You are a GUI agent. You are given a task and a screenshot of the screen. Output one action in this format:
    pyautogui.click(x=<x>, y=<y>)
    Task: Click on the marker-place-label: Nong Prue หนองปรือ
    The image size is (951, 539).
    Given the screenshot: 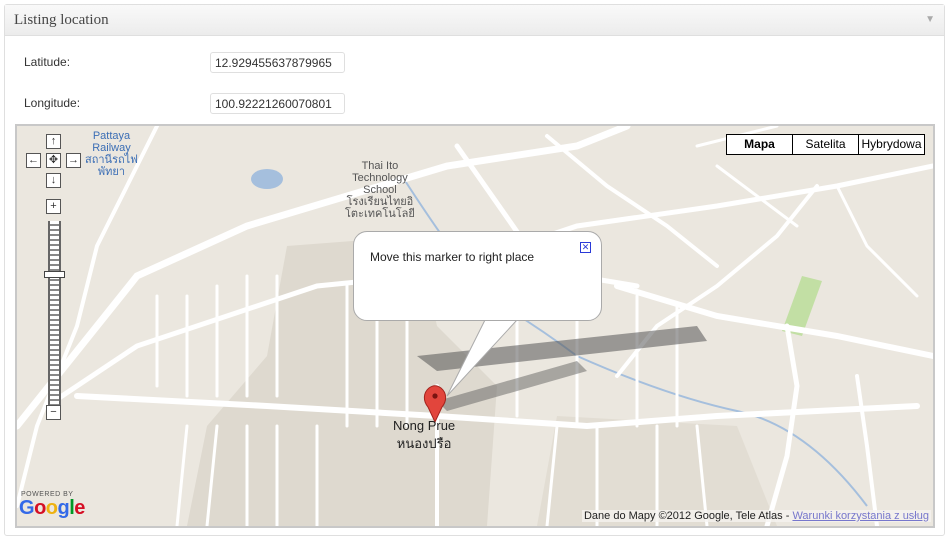 What is the action you would take?
    pyautogui.click(x=424, y=434)
    